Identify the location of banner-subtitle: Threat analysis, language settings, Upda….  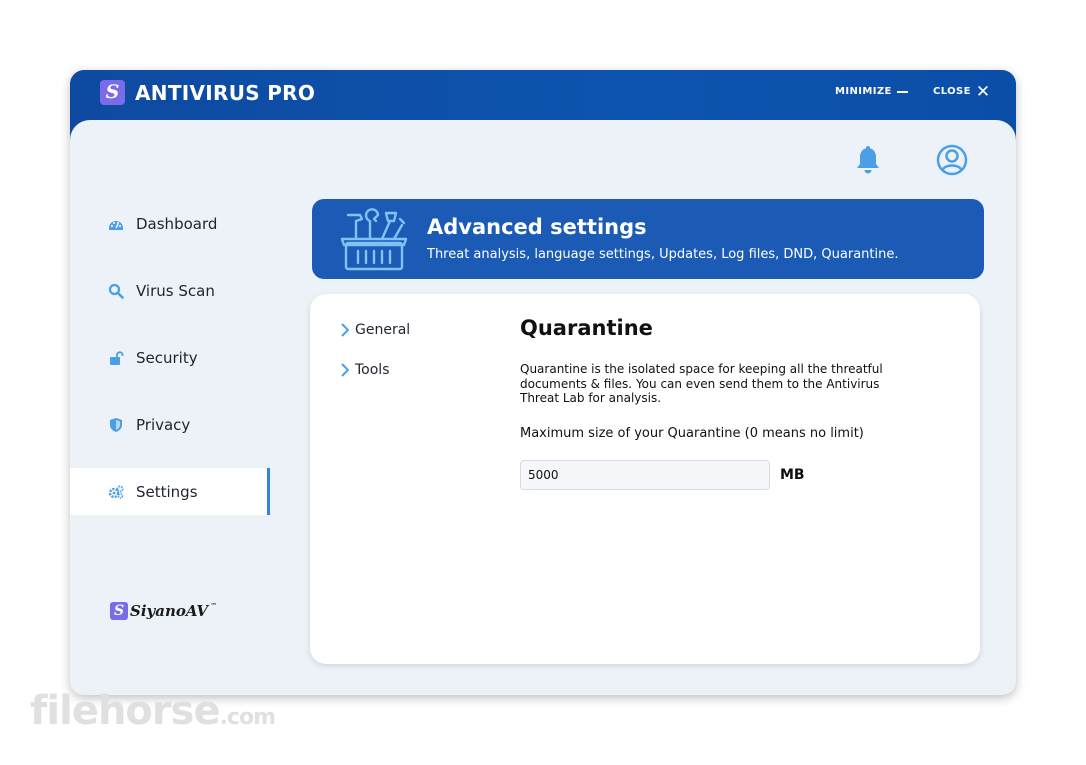
(663, 254).